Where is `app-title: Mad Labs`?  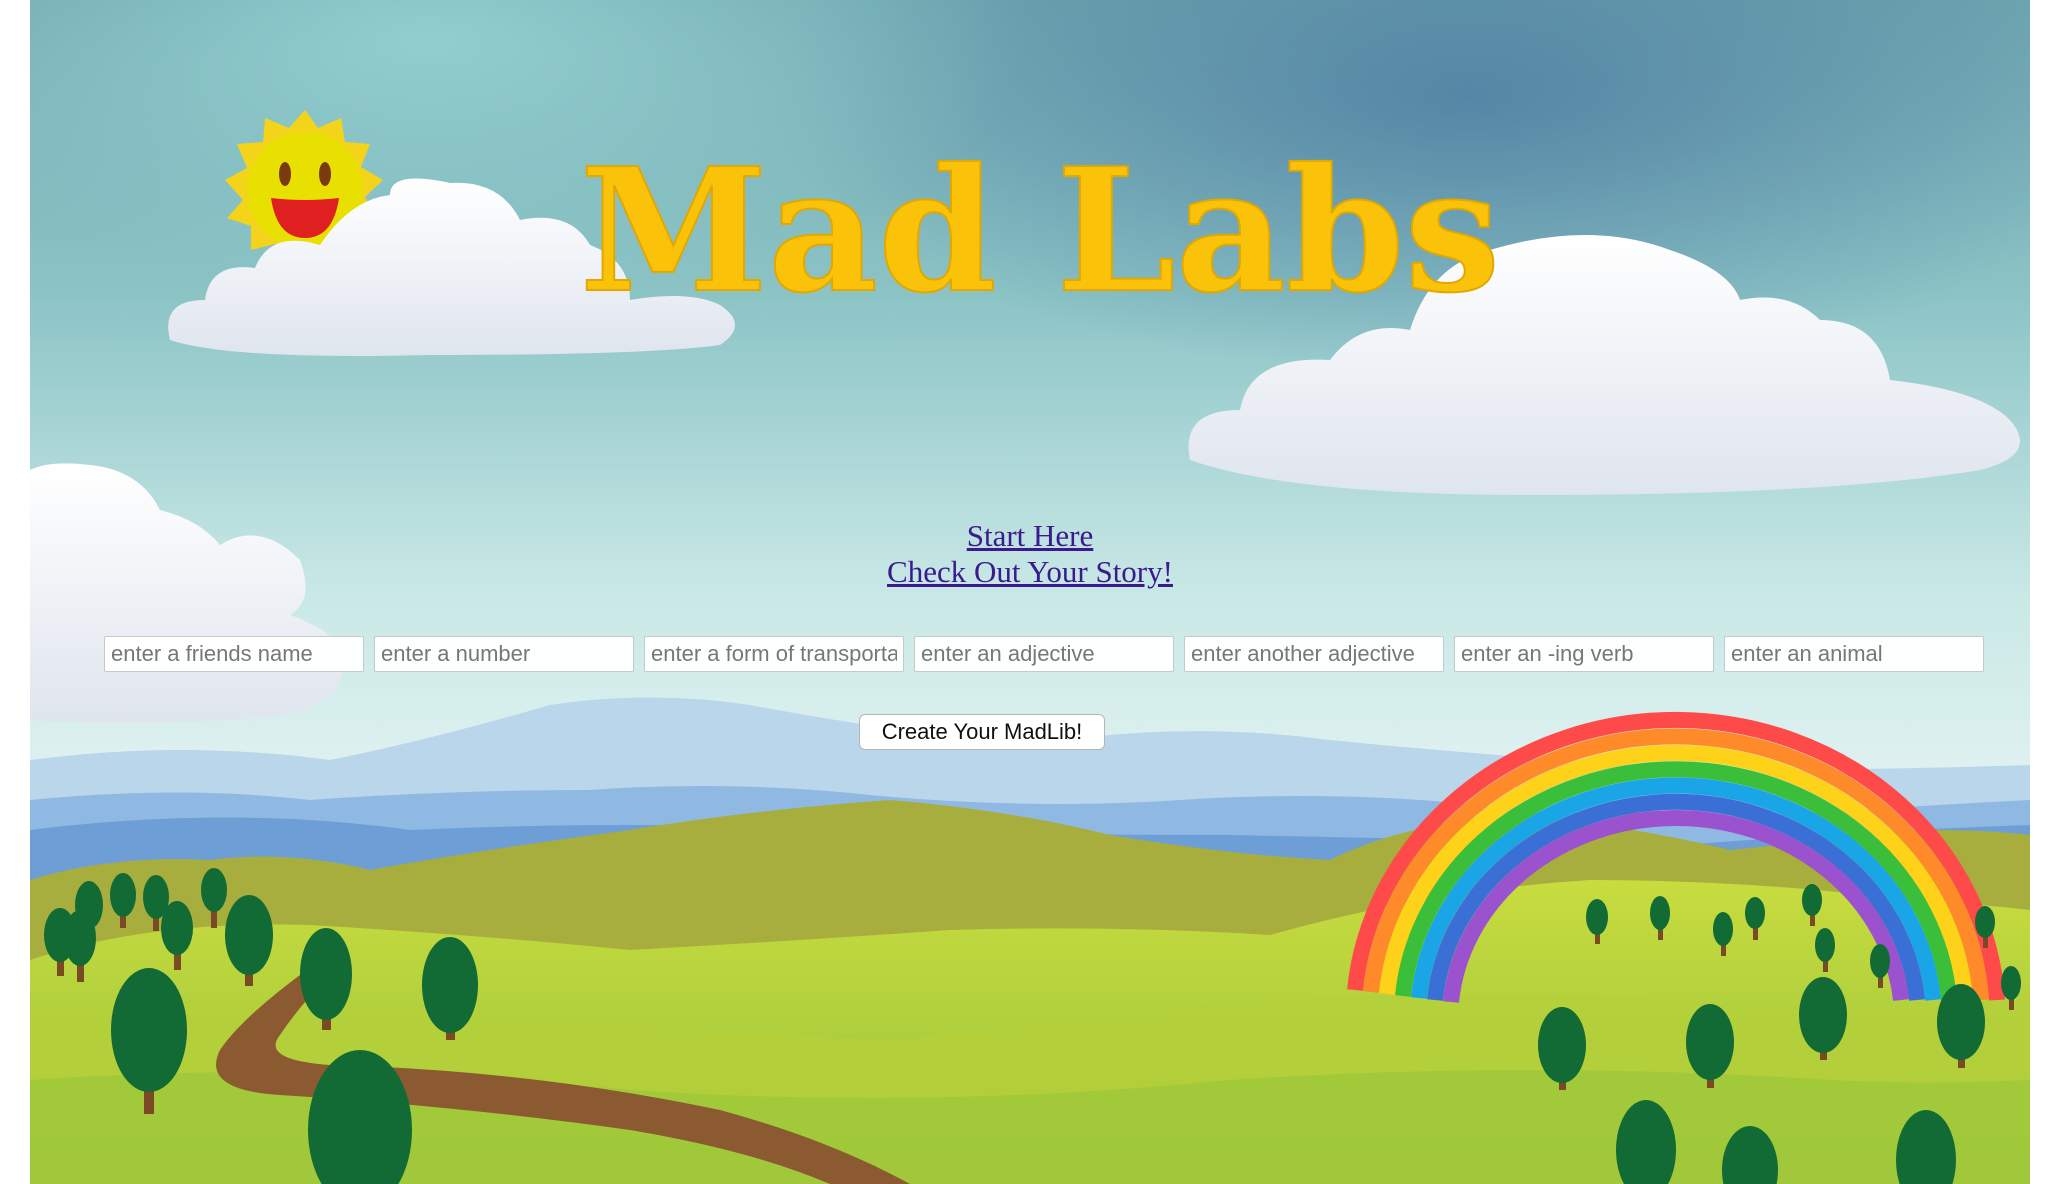
app-title: Mad Labs is located at coordinates (1040, 231).